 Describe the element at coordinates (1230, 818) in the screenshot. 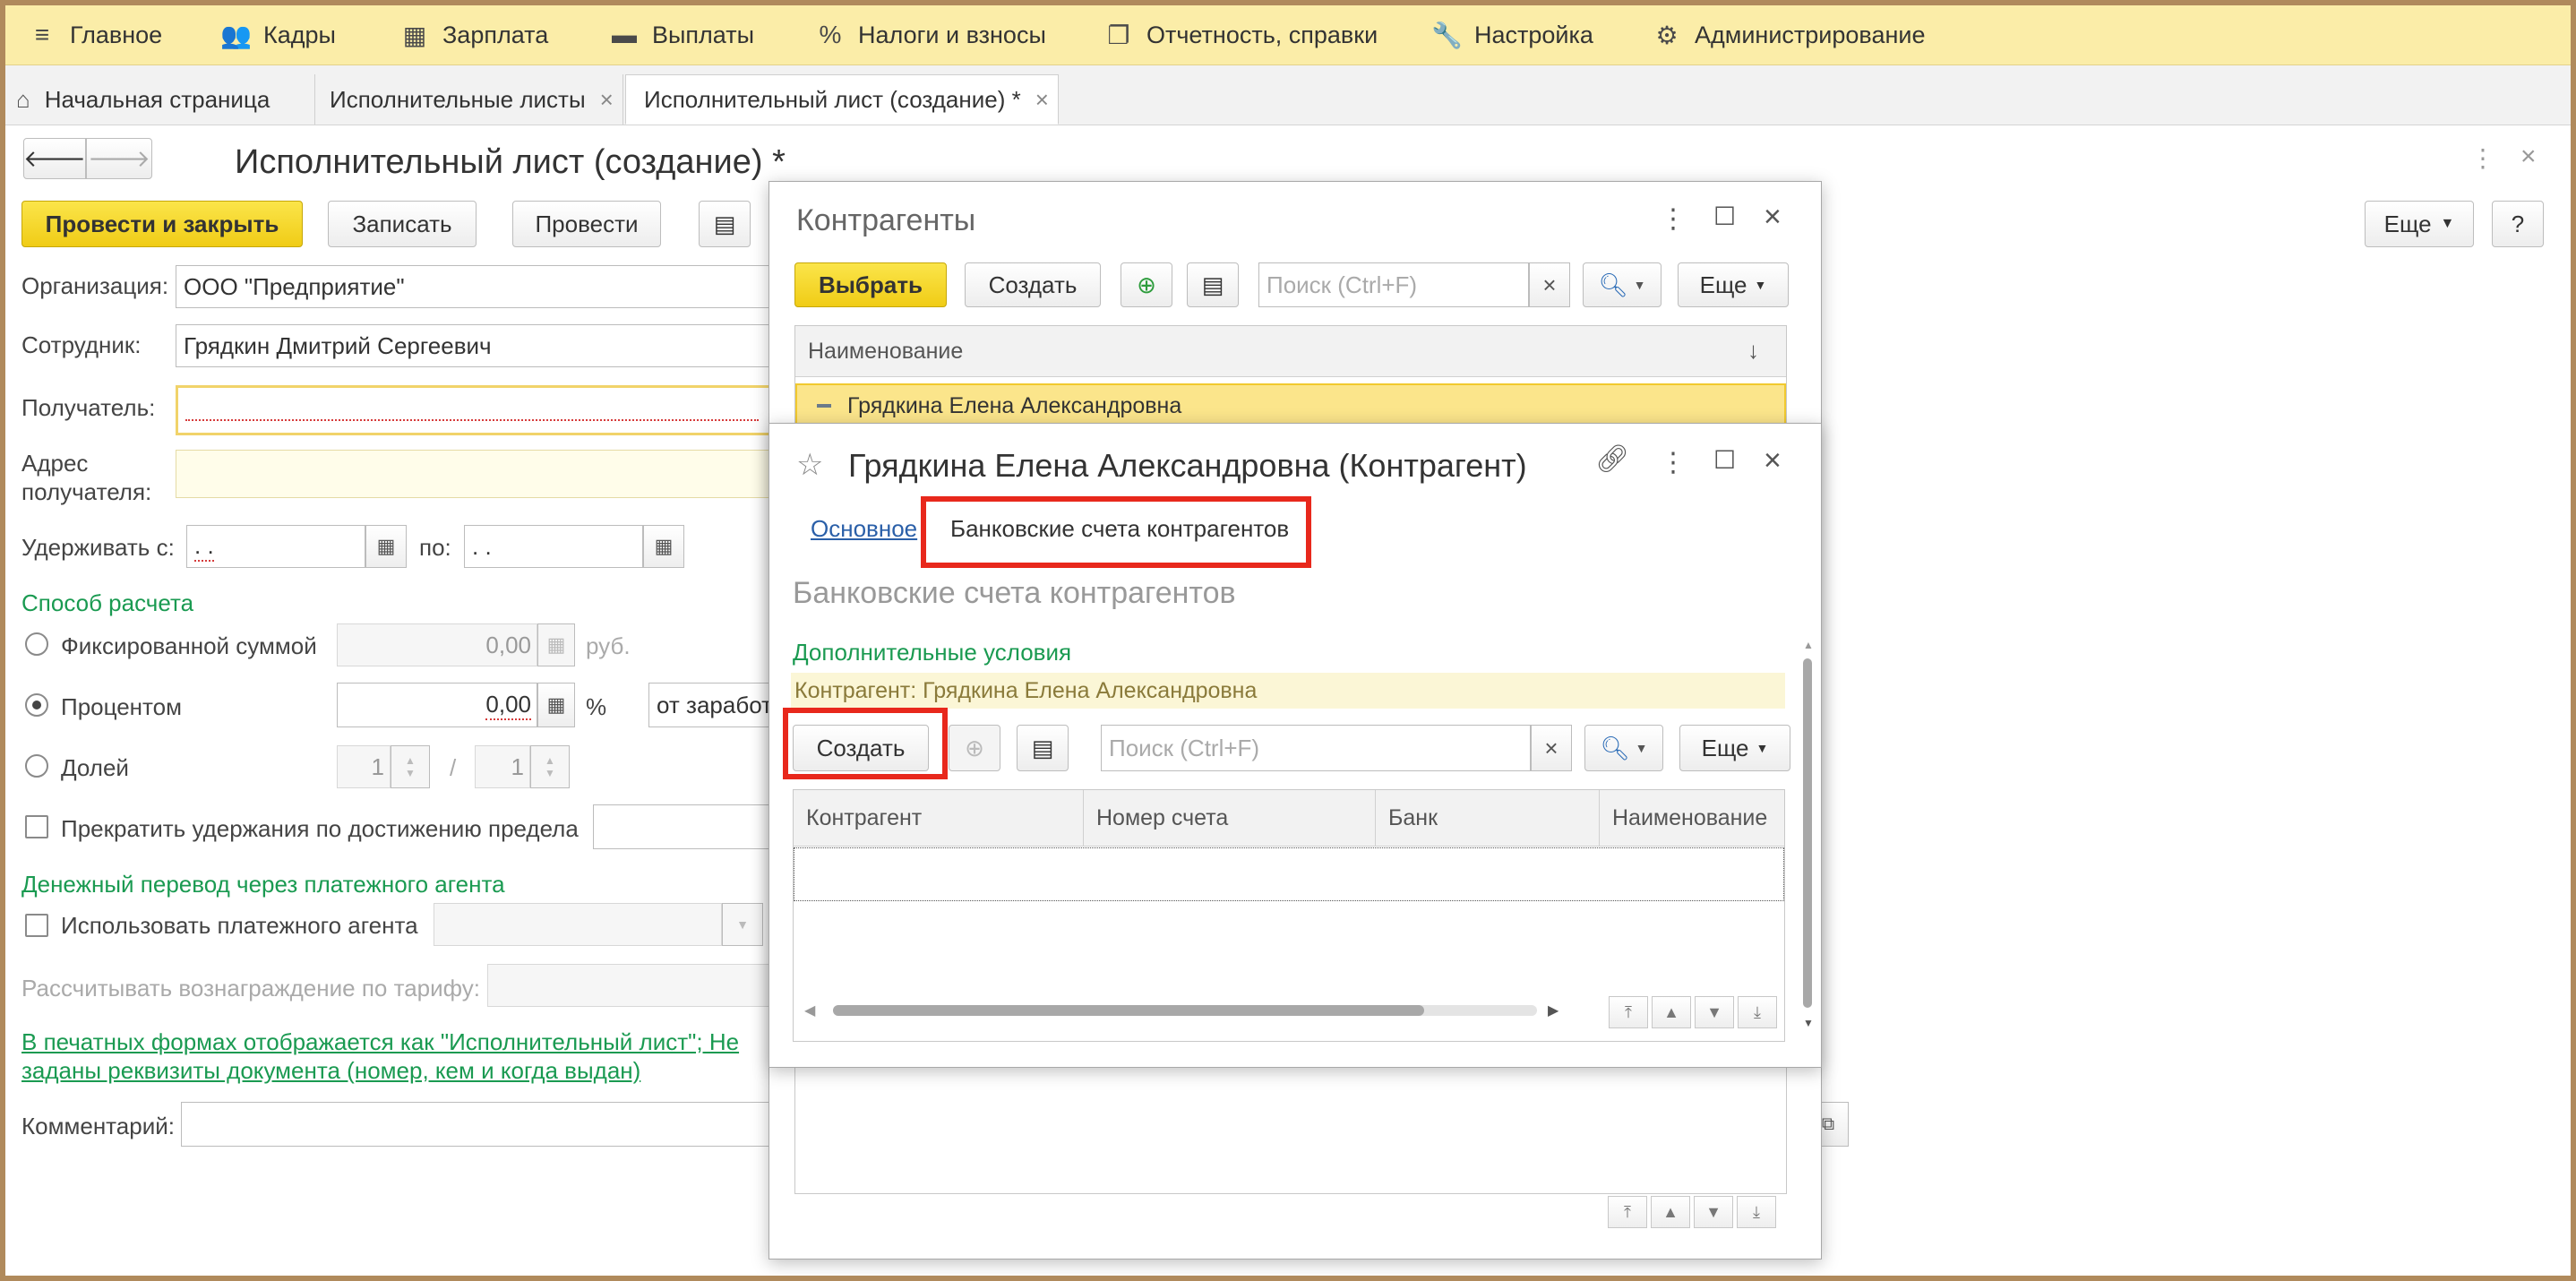

I see `column-account-number: Номер счета` at that location.